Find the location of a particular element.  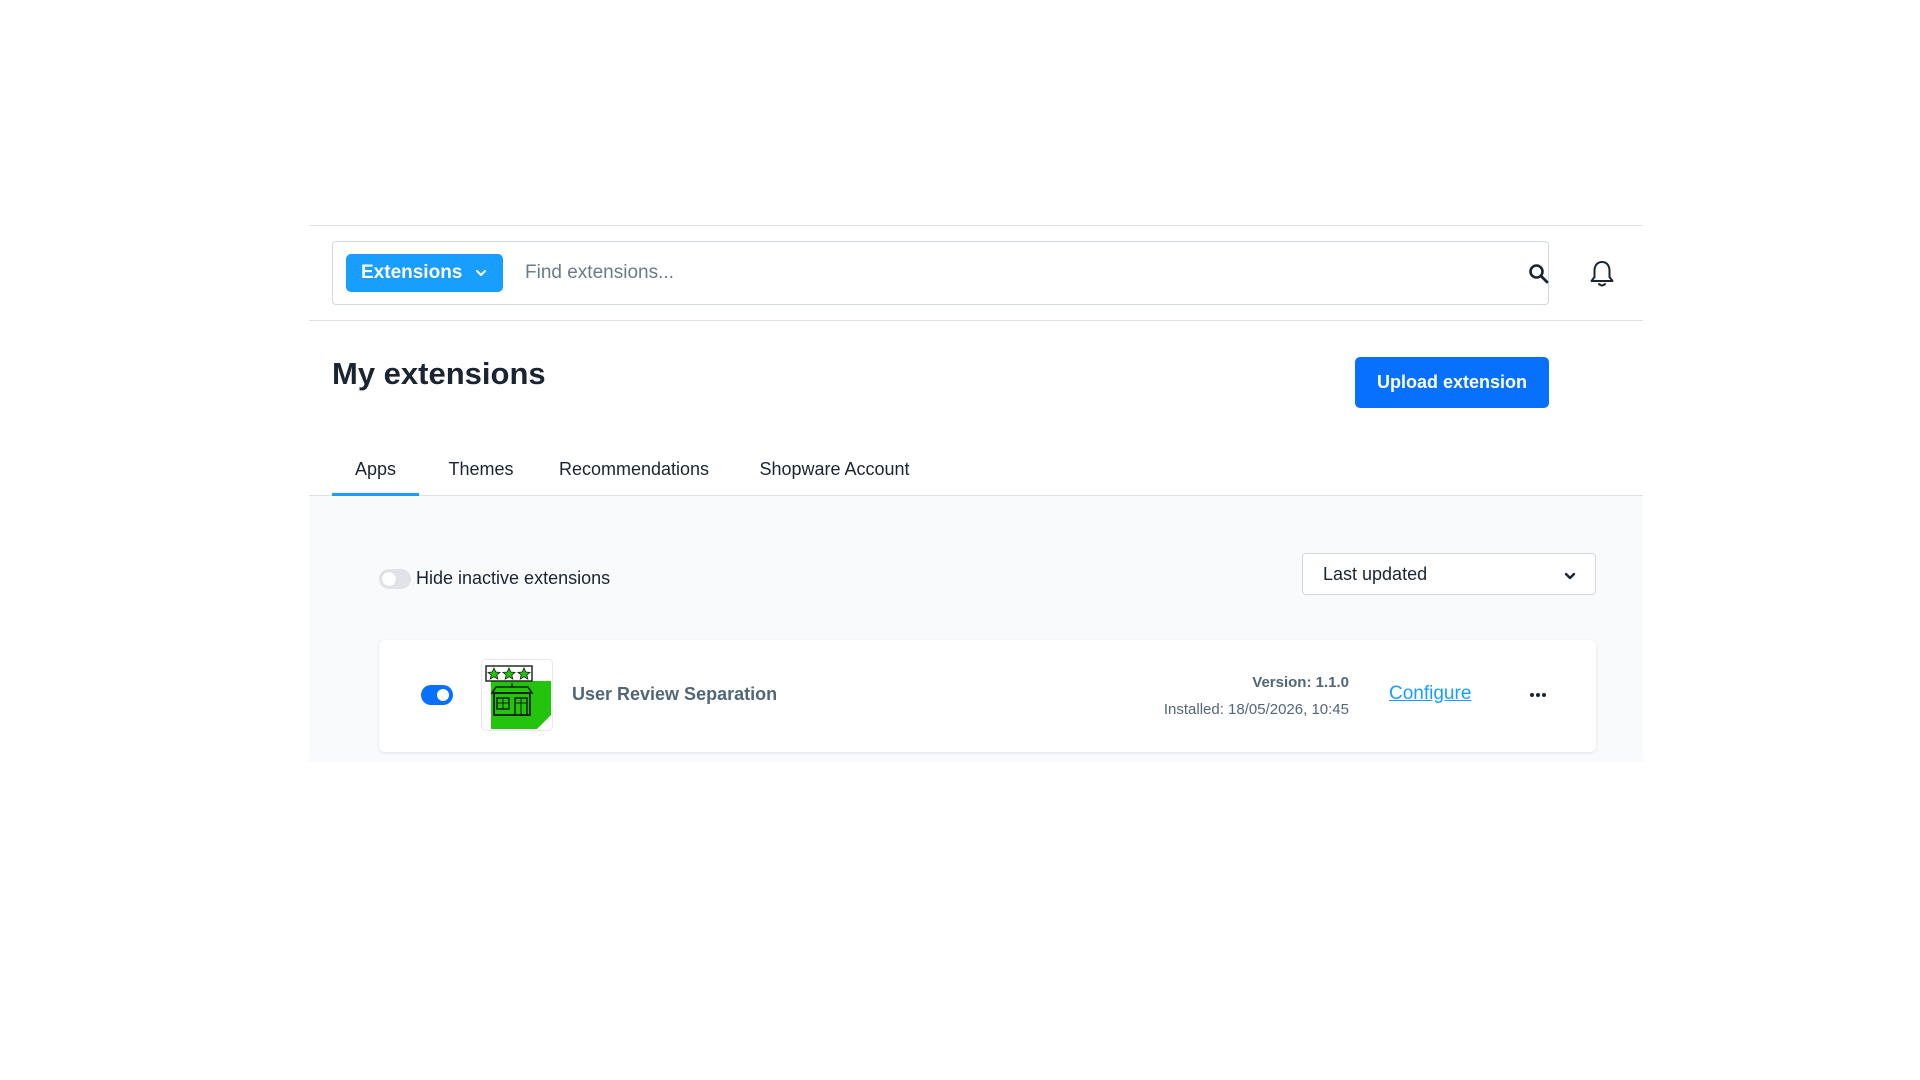

hide-inactive-toggle is located at coordinates (395, 579).